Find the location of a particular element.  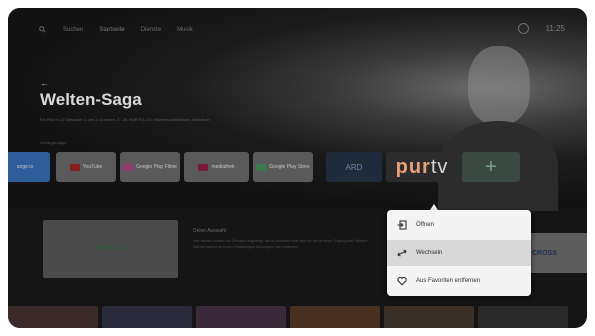

search-icon is located at coordinates (42, 29).